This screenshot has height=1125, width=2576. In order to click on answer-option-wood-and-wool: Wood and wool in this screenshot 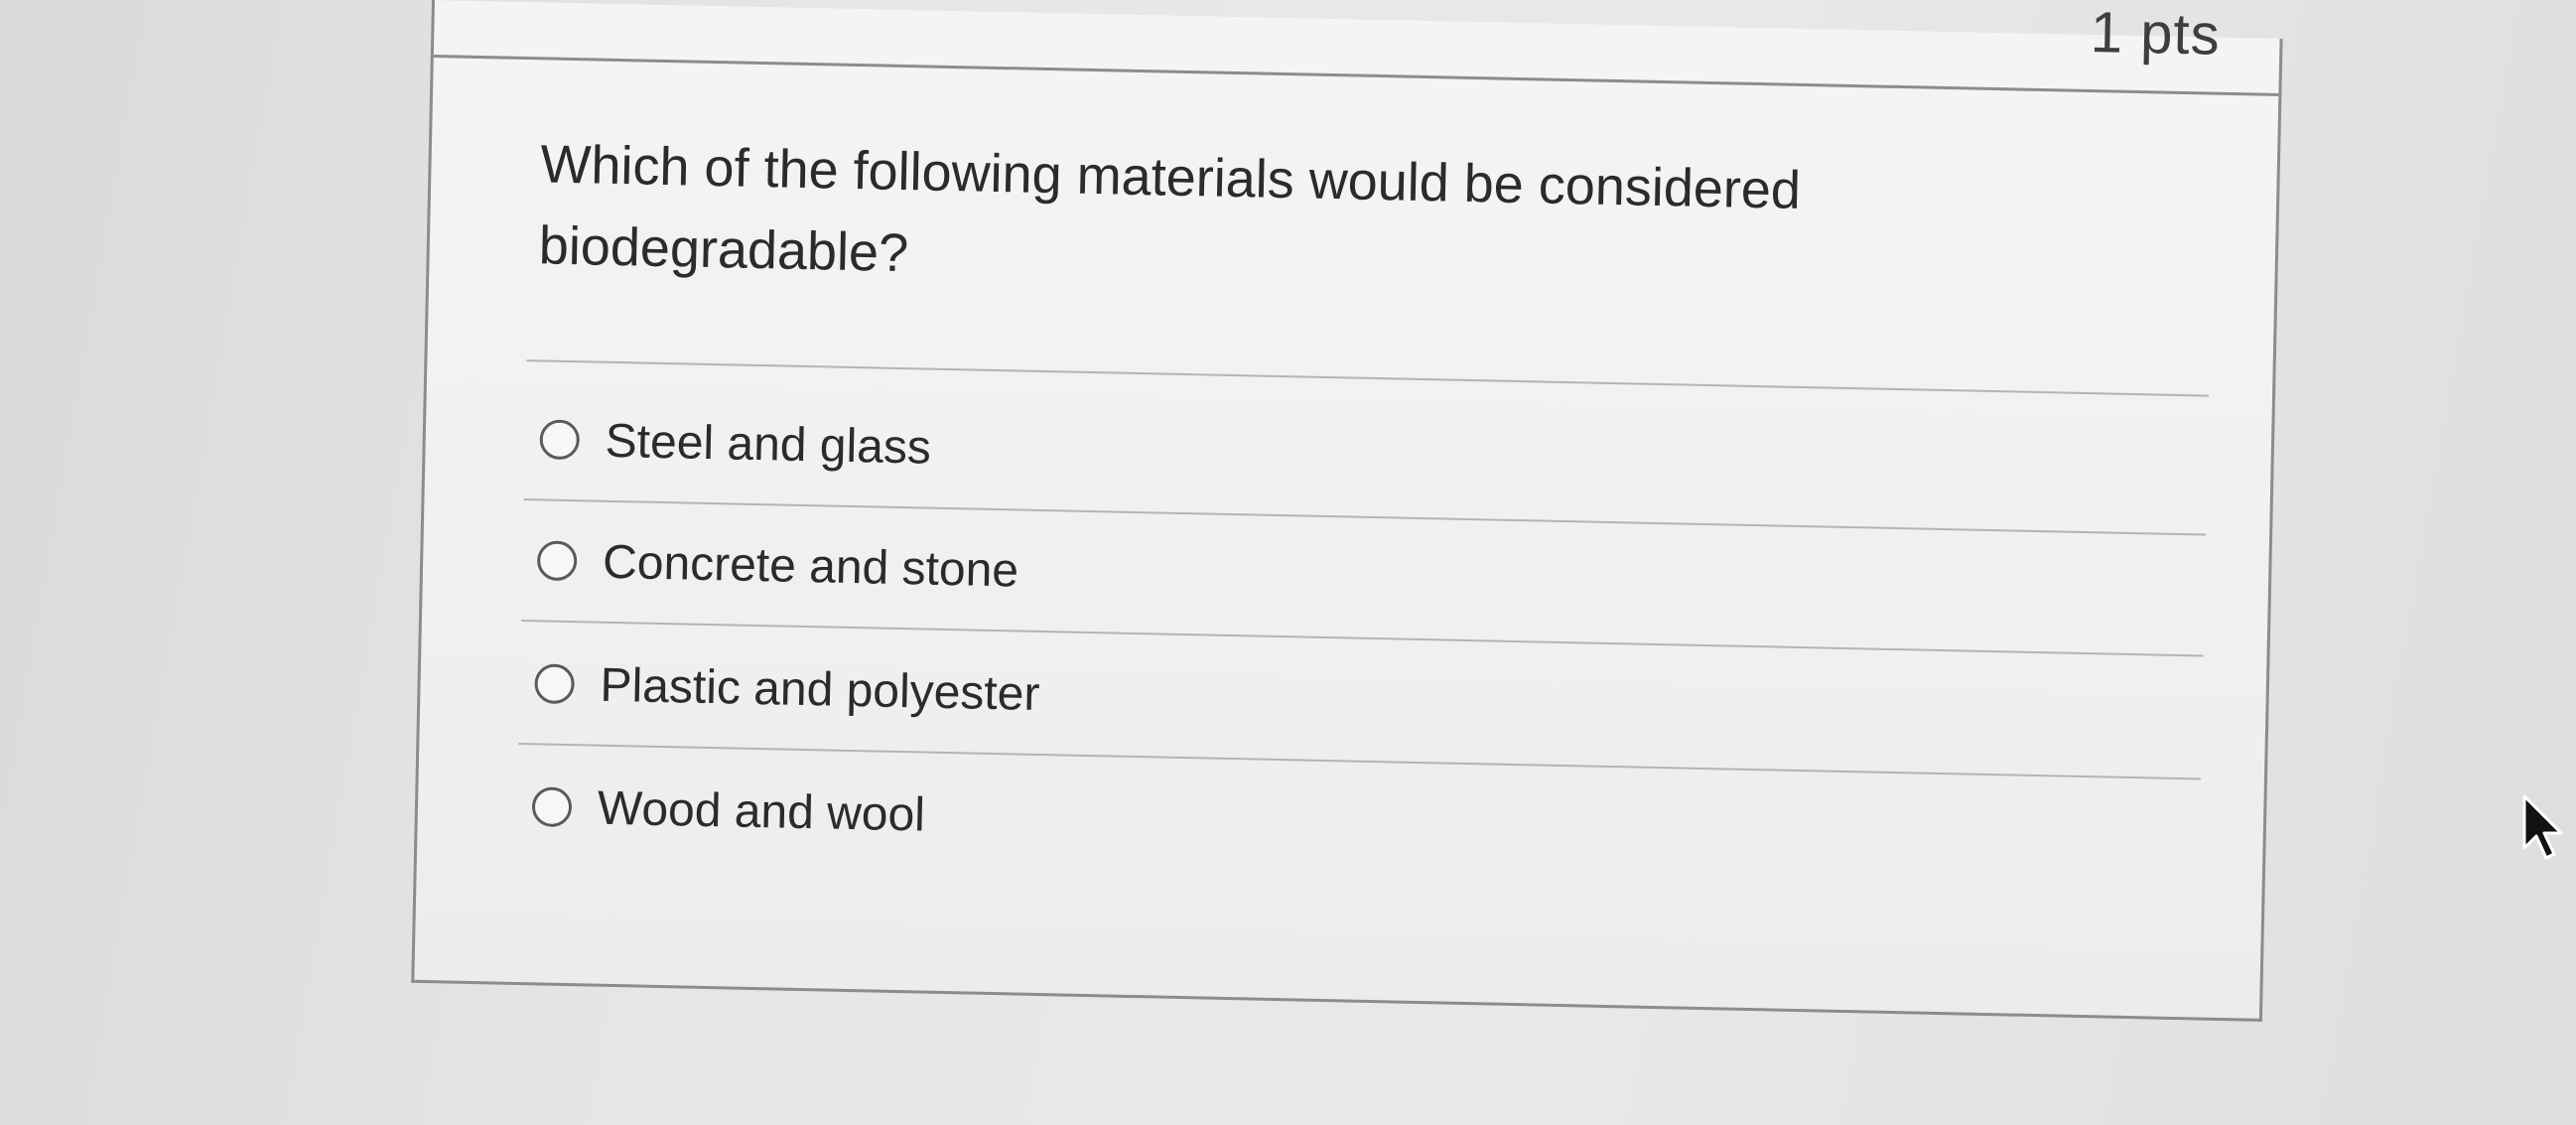, I will do `click(728, 810)`.